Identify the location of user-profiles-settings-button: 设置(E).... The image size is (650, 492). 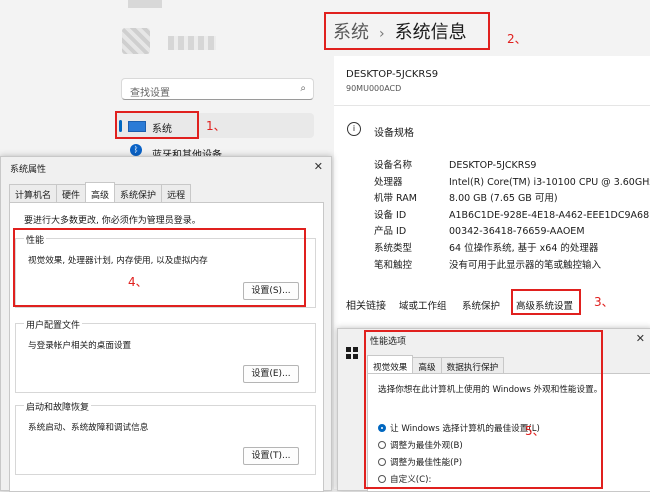
(271, 374).